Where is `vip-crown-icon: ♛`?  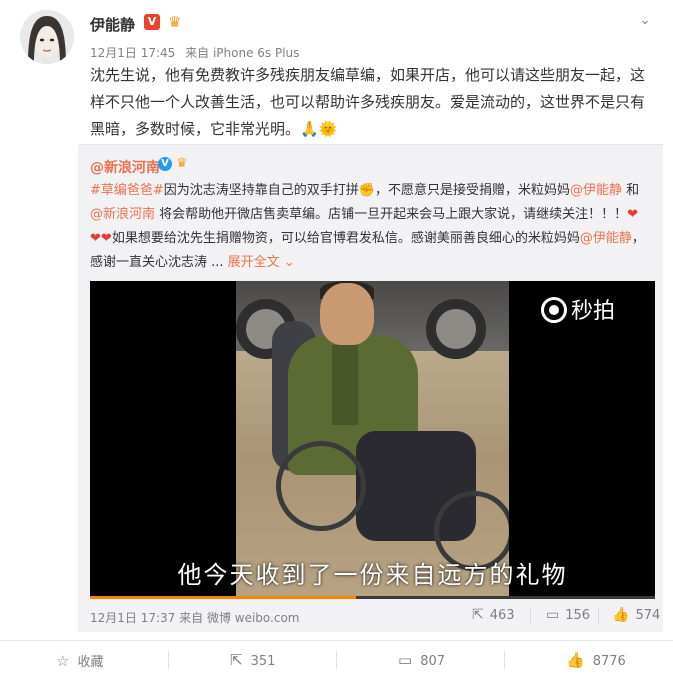 vip-crown-icon: ♛ is located at coordinates (175, 22).